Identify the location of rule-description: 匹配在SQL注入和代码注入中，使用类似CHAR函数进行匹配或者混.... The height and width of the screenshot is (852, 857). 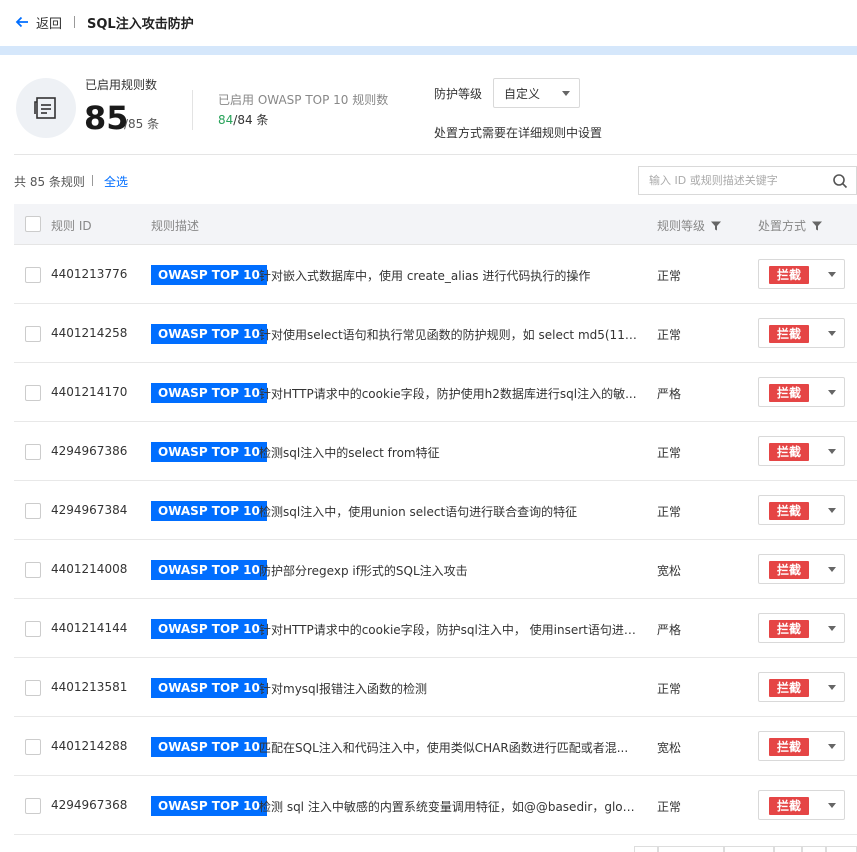
(444, 748).